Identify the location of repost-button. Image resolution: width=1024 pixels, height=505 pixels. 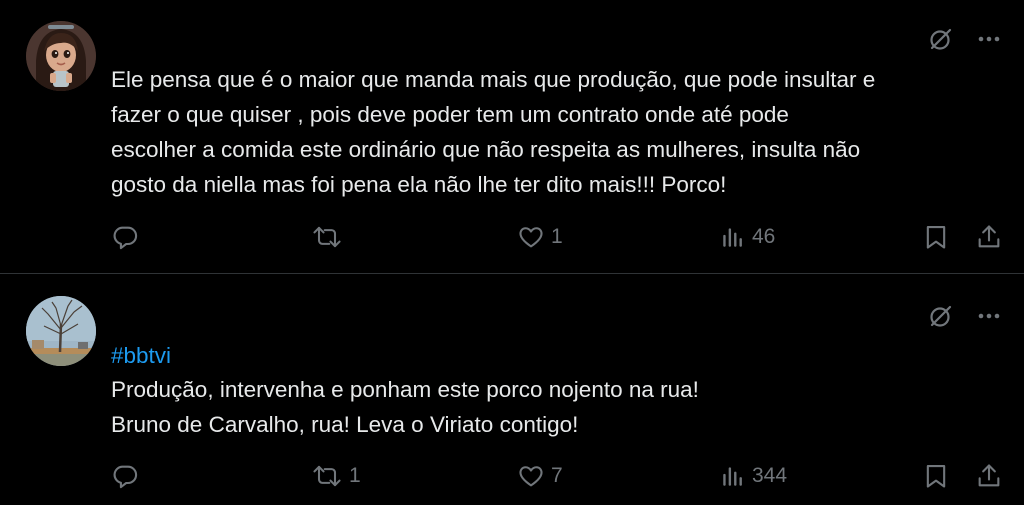
(330, 237).